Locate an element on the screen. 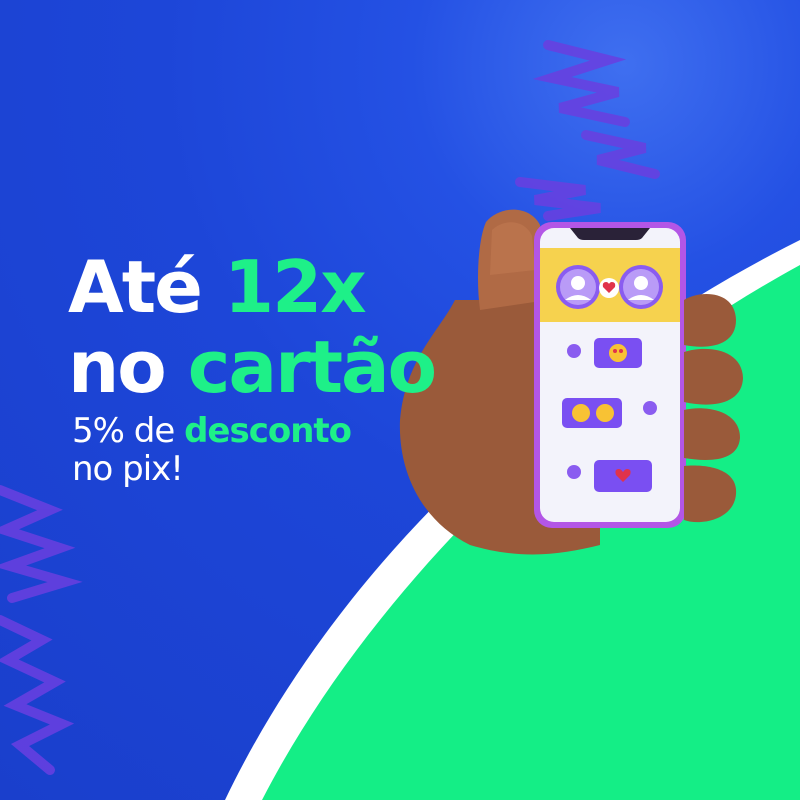 This screenshot has width=800, height=800. headline-installments: 12x is located at coordinates (295, 287).